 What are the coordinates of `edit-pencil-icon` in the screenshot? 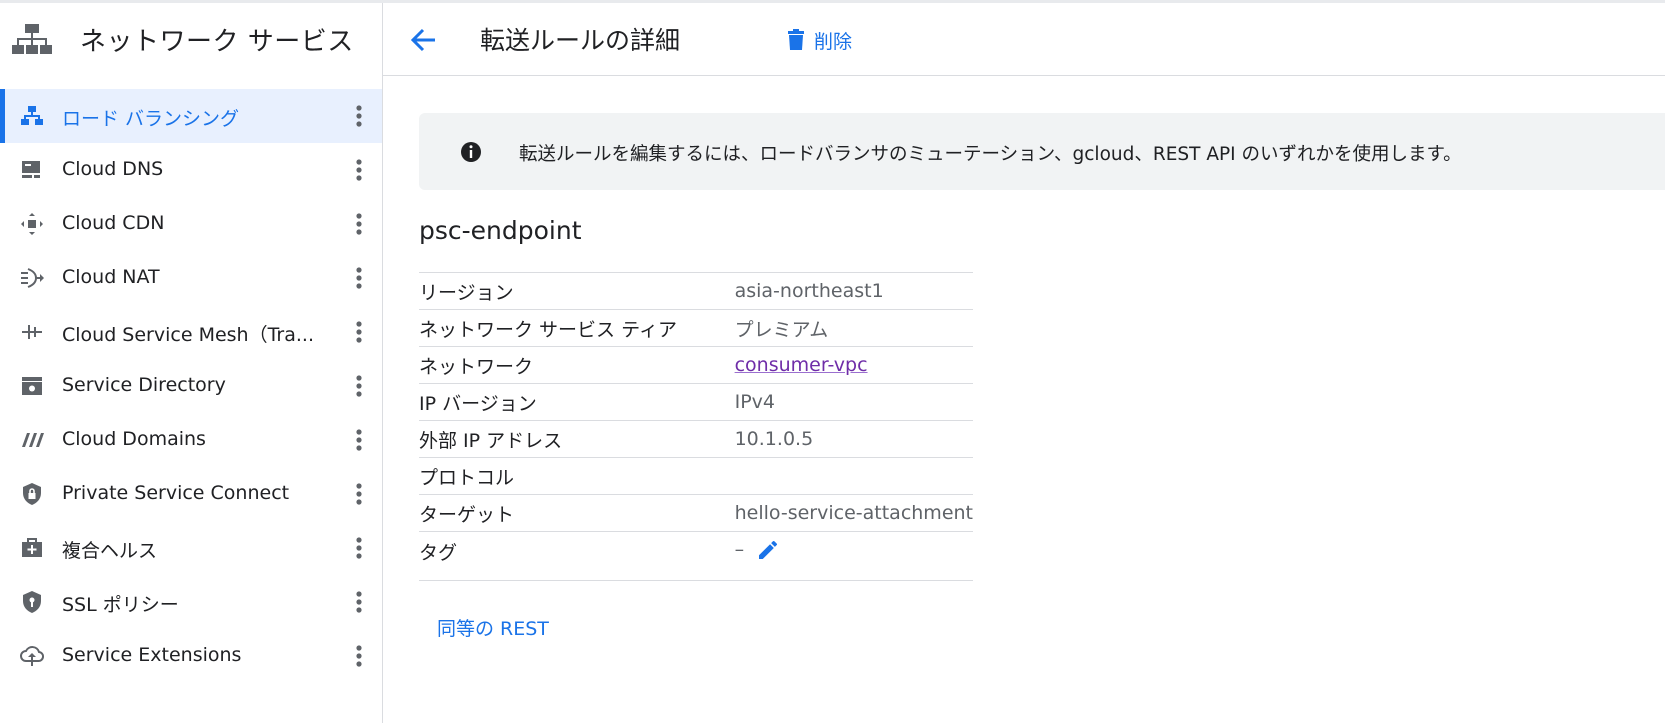 It's located at (768, 550).